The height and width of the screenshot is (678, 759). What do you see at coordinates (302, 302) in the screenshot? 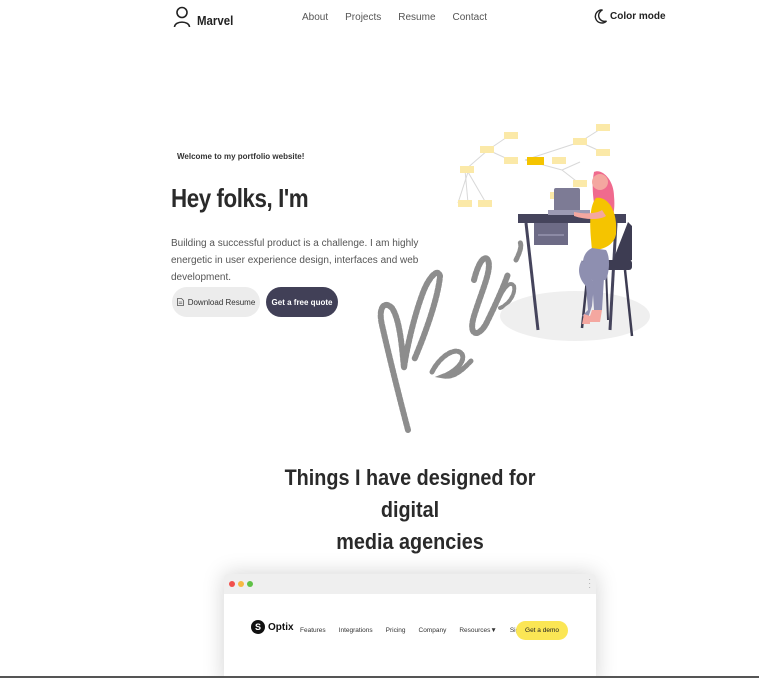
I see `get-quote-button: Get a free quote` at bounding box center [302, 302].